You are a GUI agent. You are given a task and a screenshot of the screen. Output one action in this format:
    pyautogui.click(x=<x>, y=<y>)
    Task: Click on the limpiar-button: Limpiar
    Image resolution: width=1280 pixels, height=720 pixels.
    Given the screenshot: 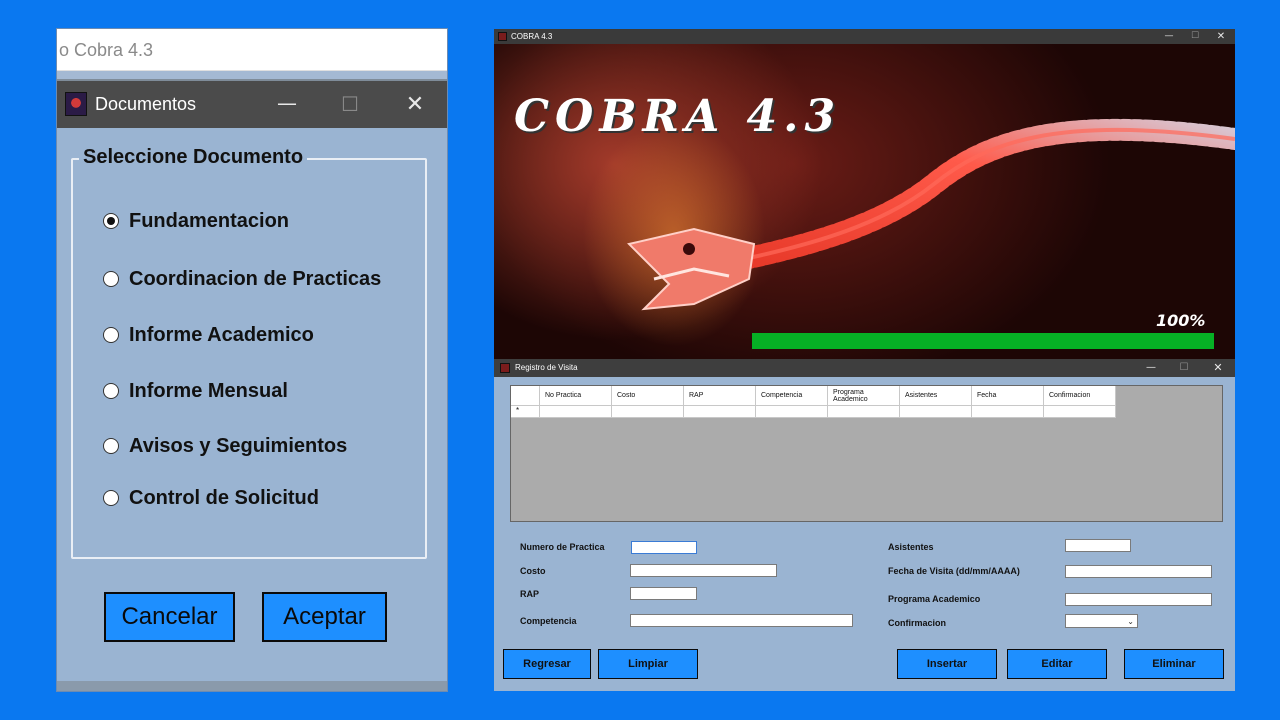 What is the action you would take?
    pyautogui.click(x=648, y=664)
    